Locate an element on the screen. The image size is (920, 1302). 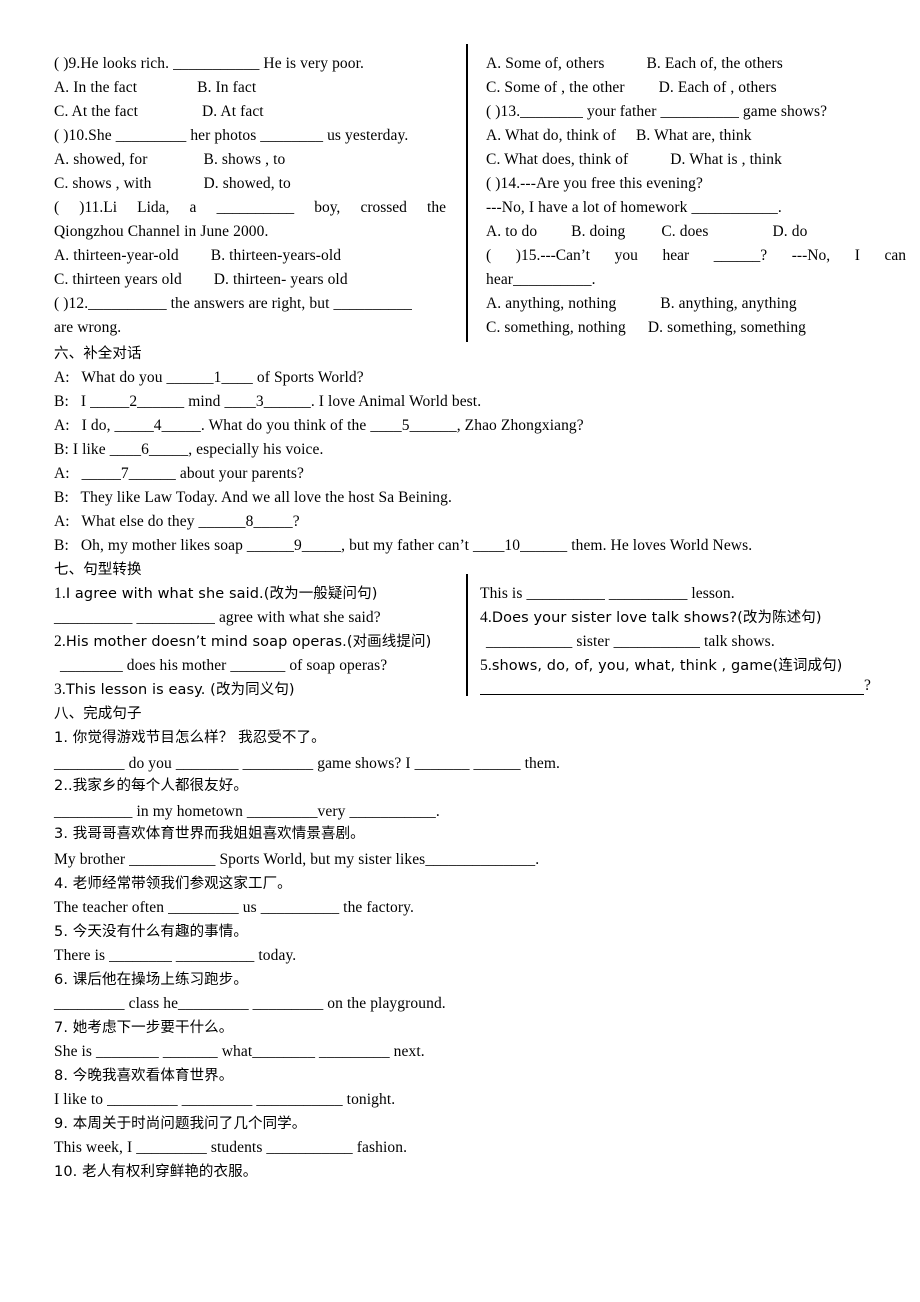
mc-q12-option-c: C. Some of , the other is located at coordinates (555, 87).